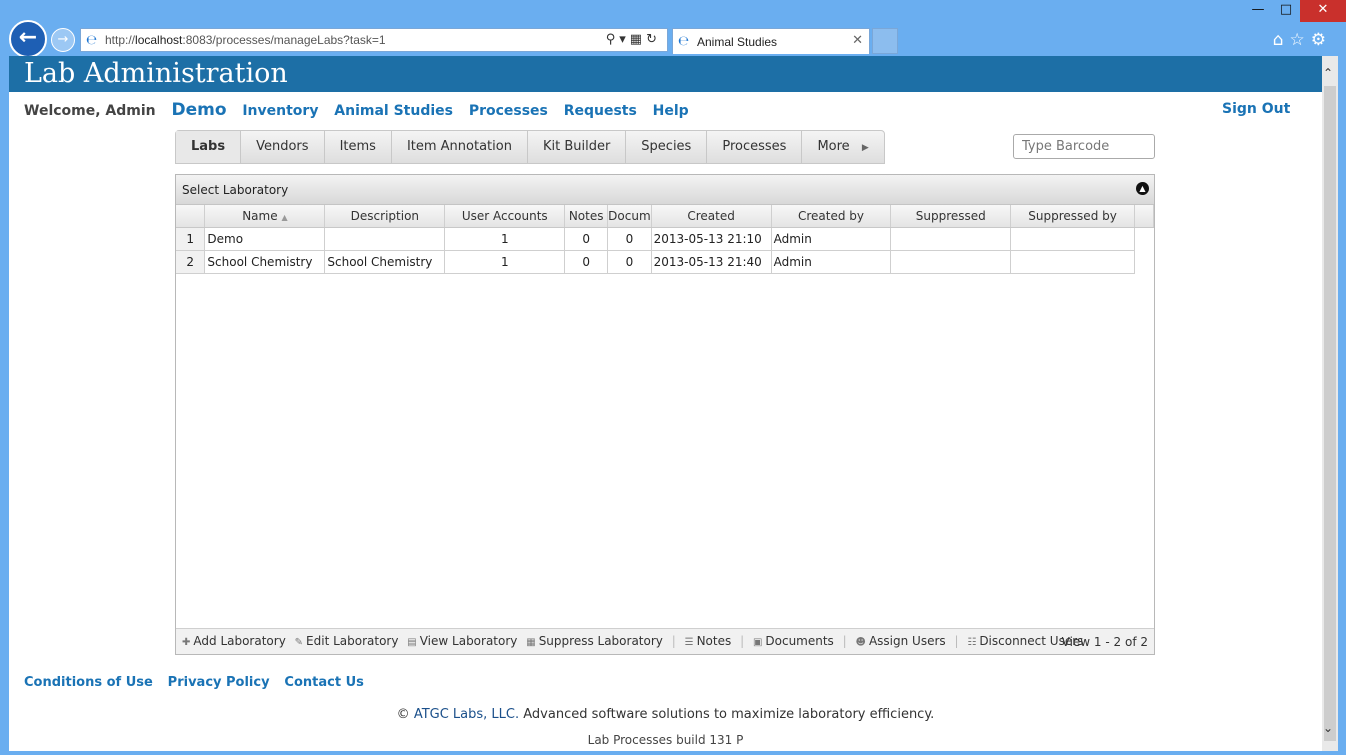 The image size is (1346, 755). I want to click on window-controls: — □ ✕, so click(1295, 11).